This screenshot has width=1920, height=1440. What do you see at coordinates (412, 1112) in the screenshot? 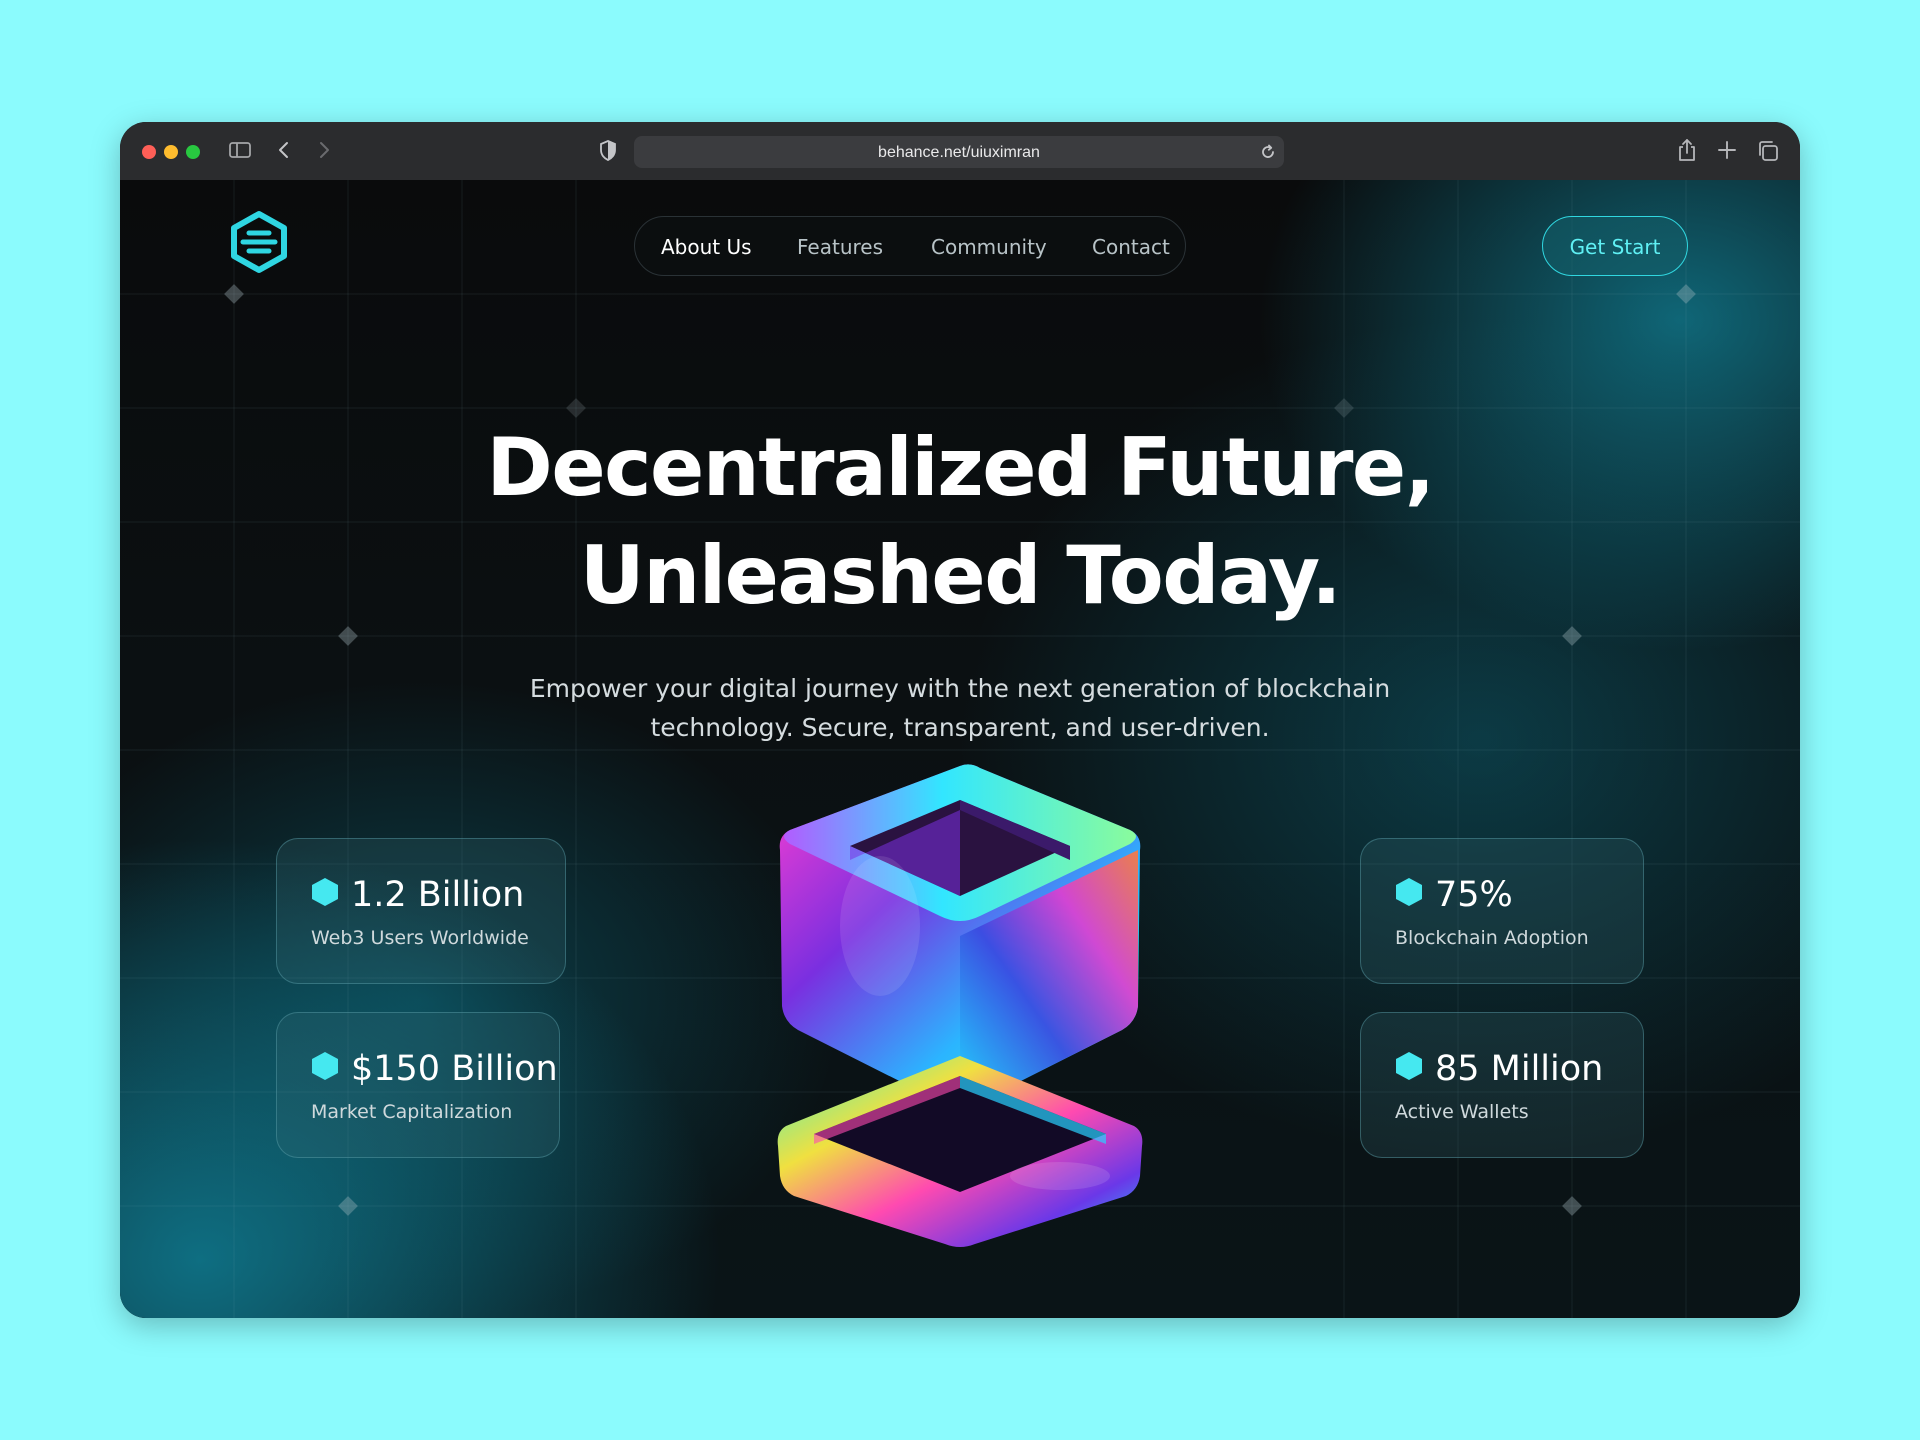
I see `stat-label: Market Capitalization` at bounding box center [412, 1112].